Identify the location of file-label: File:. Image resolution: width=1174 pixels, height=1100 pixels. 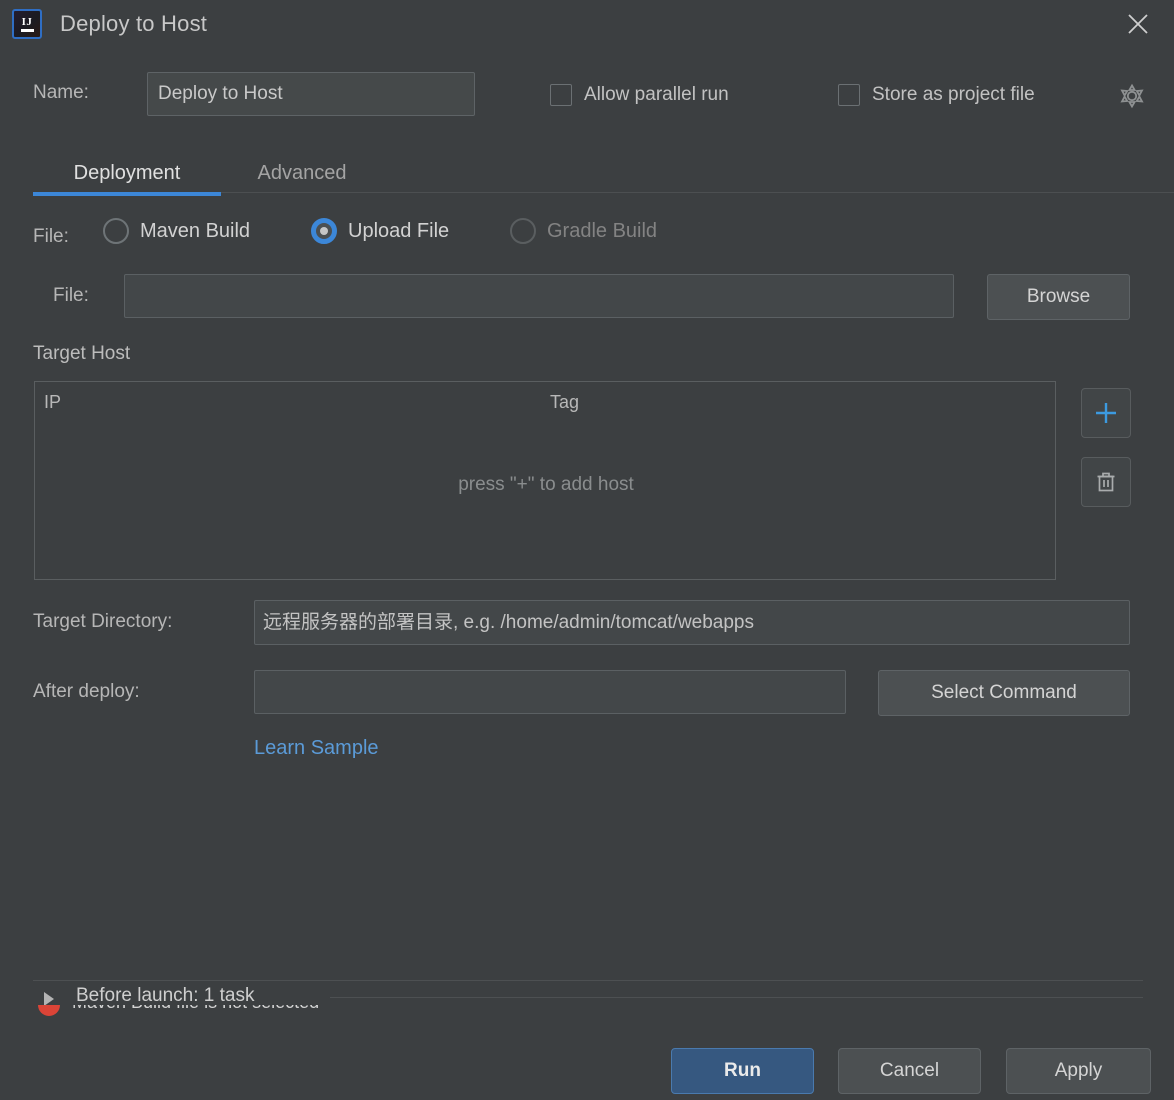
(71, 295).